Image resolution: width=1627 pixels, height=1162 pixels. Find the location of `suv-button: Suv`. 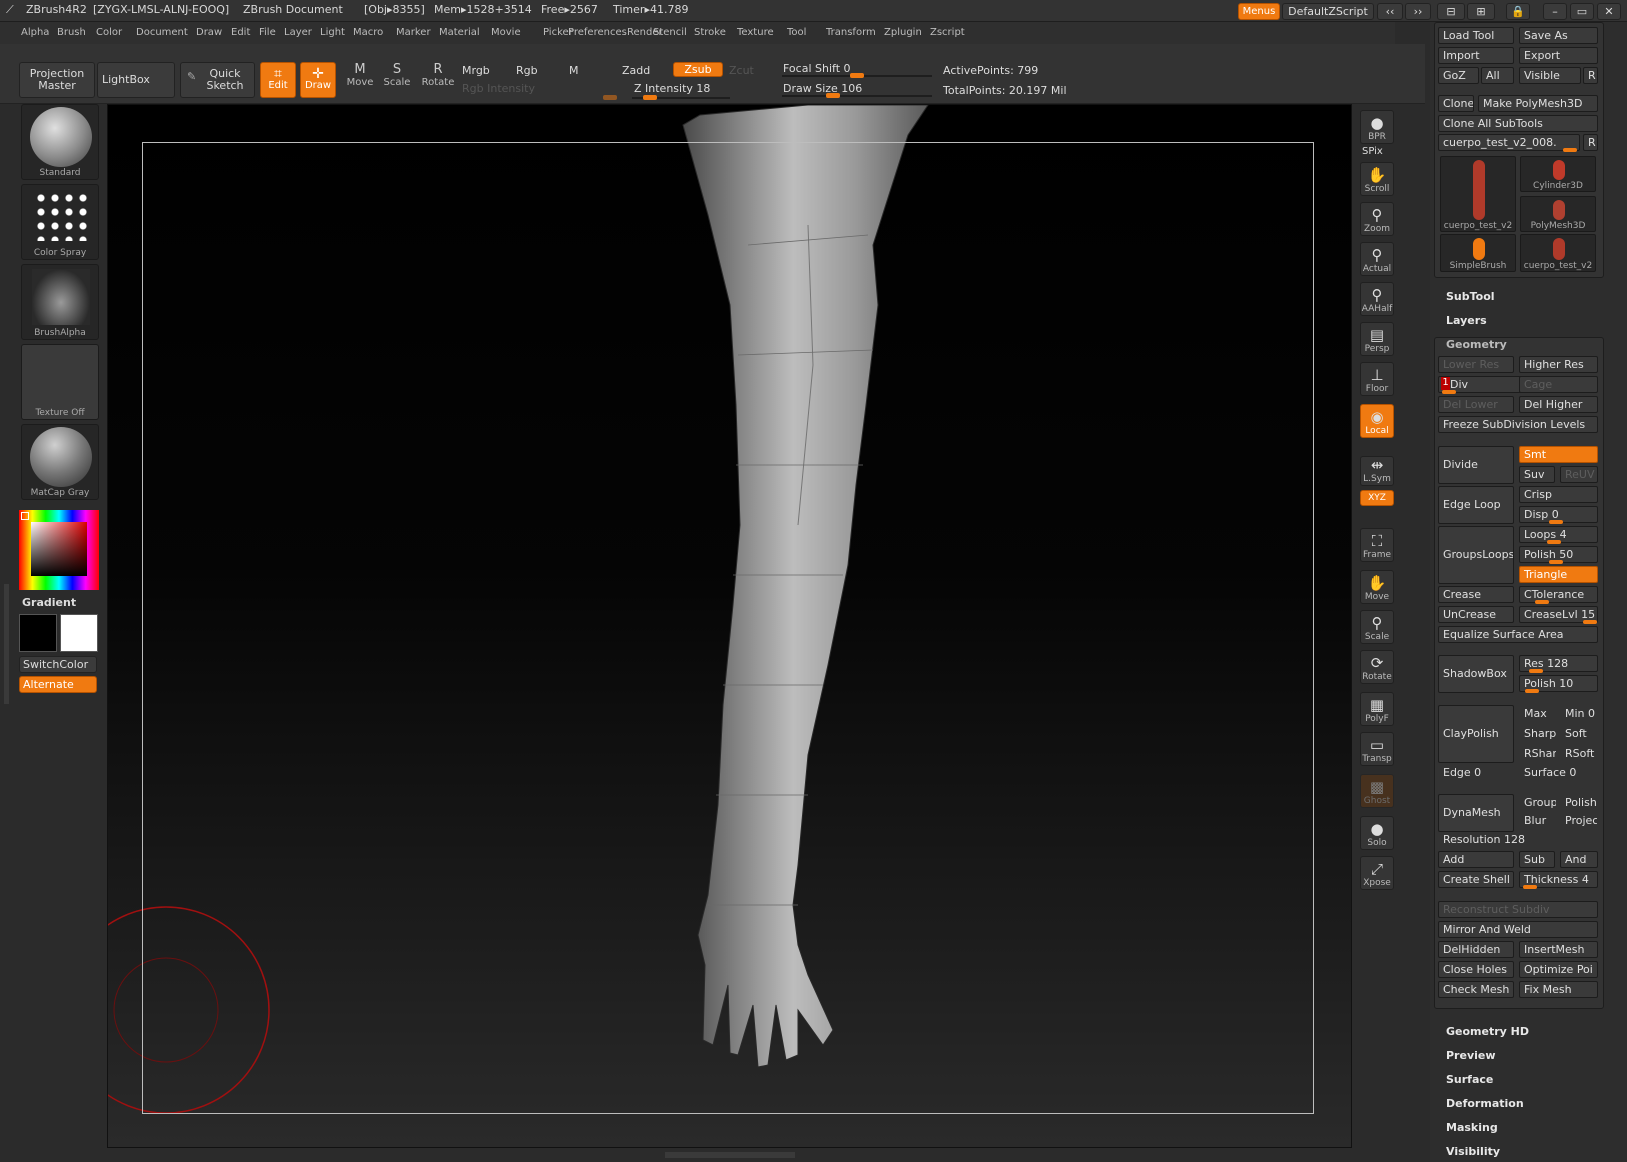

suv-button: Suv is located at coordinates (1537, 474).